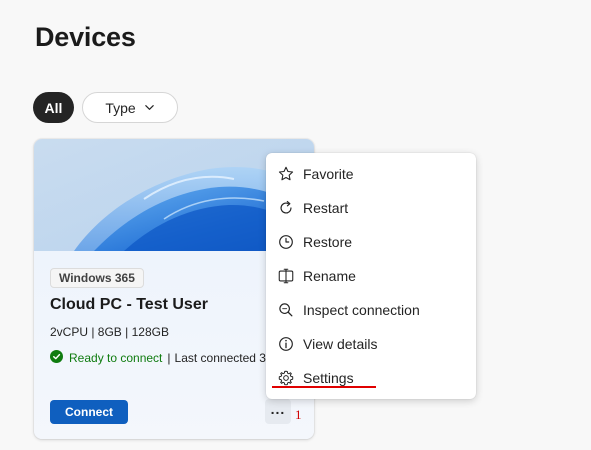 This screenshot has width=591, height=450. Describe the element at coordinates (371, 174) in the screenshot. I see `menu-item-favorite: Favorite` at that location.